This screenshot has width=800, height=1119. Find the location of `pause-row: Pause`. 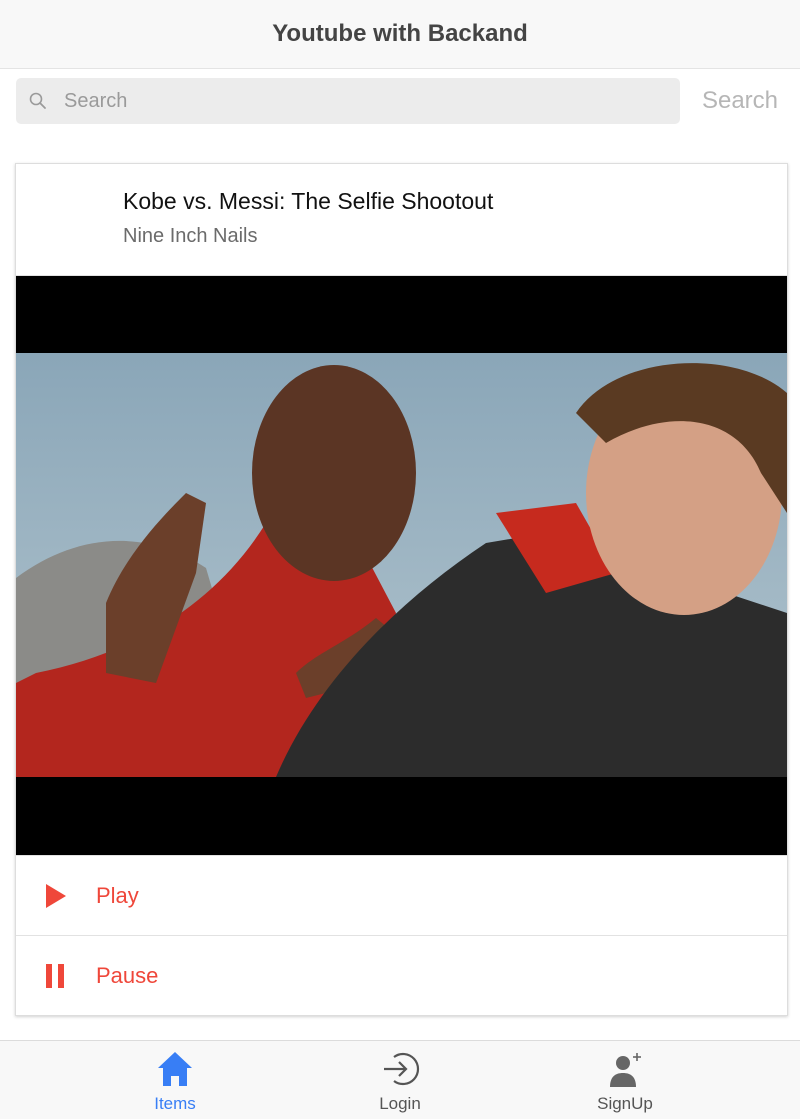

pause-row: Pause is located at coordinates (401, 975).